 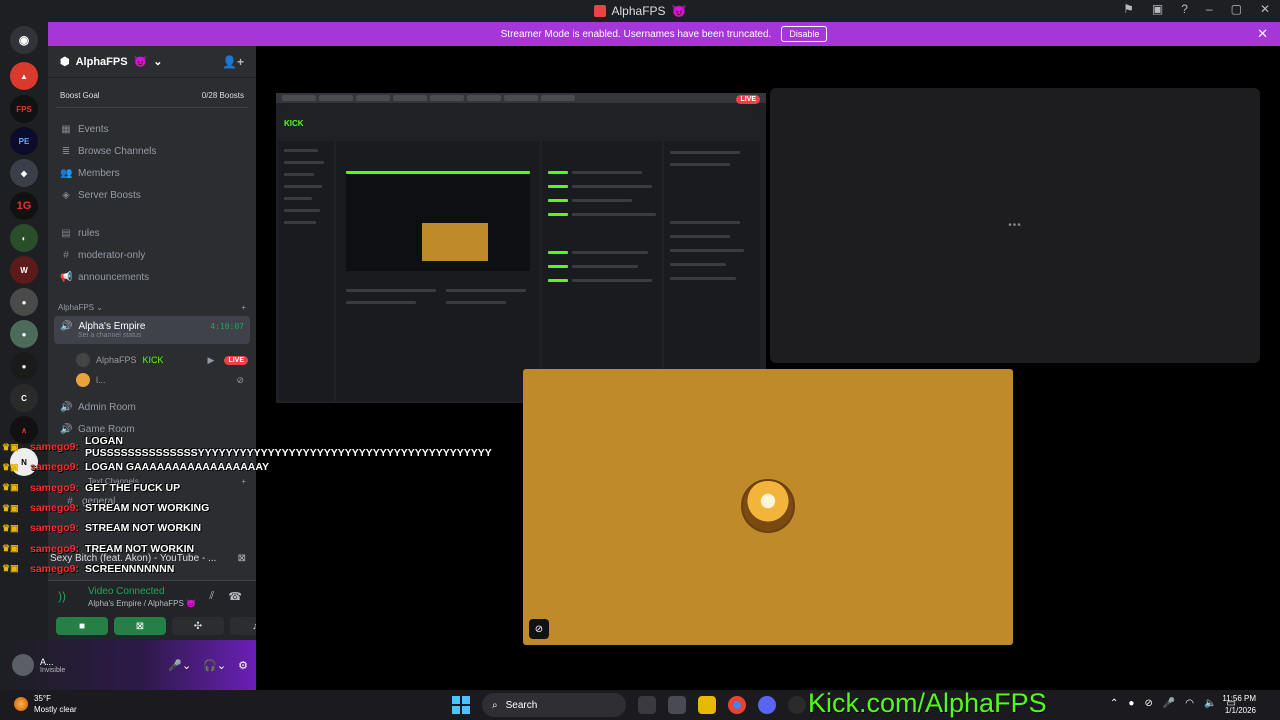 What do you see at coordinates (233, 62) in the screenshot?
I see `invite-people-icon: 👤+` at bounding box center [233, 62].